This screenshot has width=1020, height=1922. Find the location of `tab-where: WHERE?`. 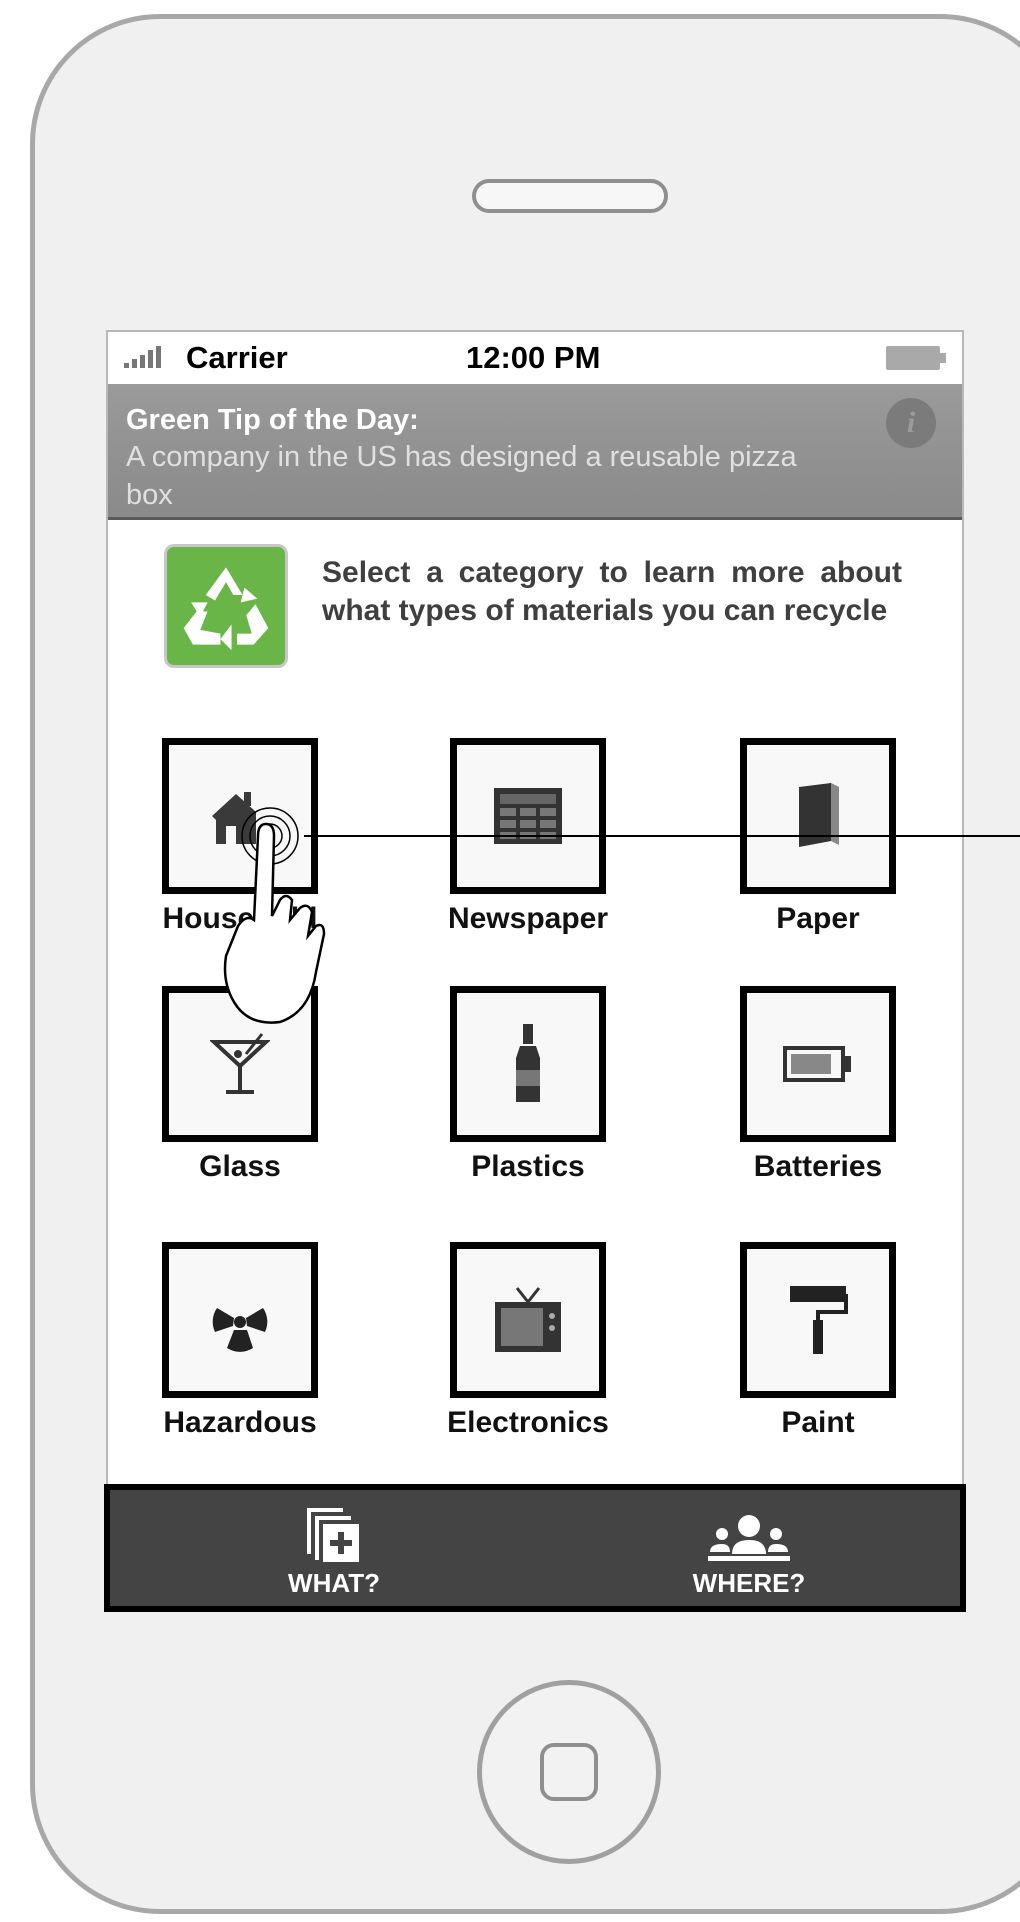

tab-where: WHERE? is located at coordinates (749, 1548).